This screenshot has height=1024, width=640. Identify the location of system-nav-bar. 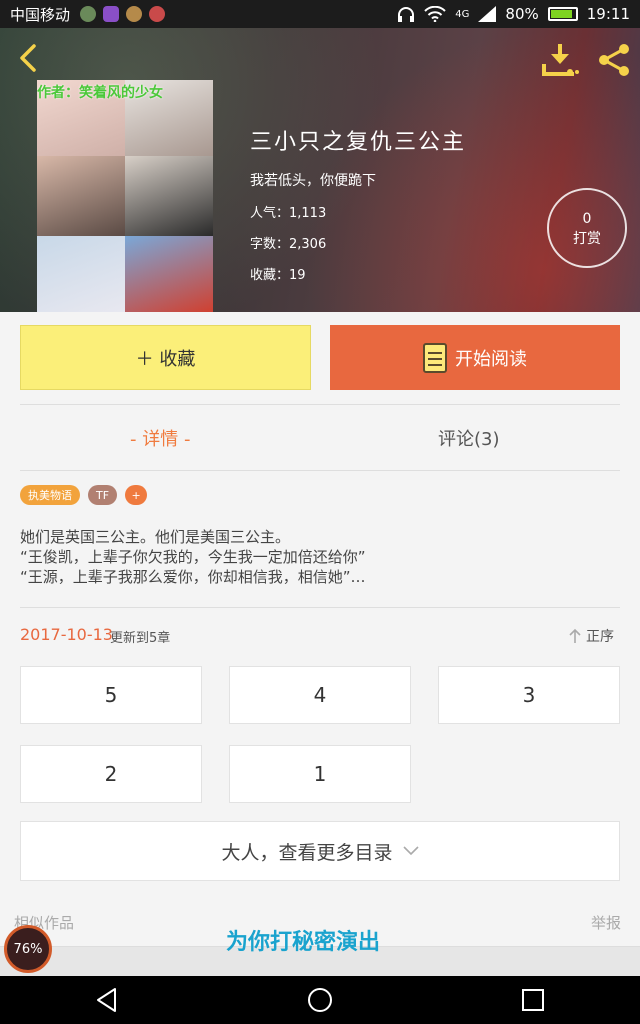
(320, 1000).